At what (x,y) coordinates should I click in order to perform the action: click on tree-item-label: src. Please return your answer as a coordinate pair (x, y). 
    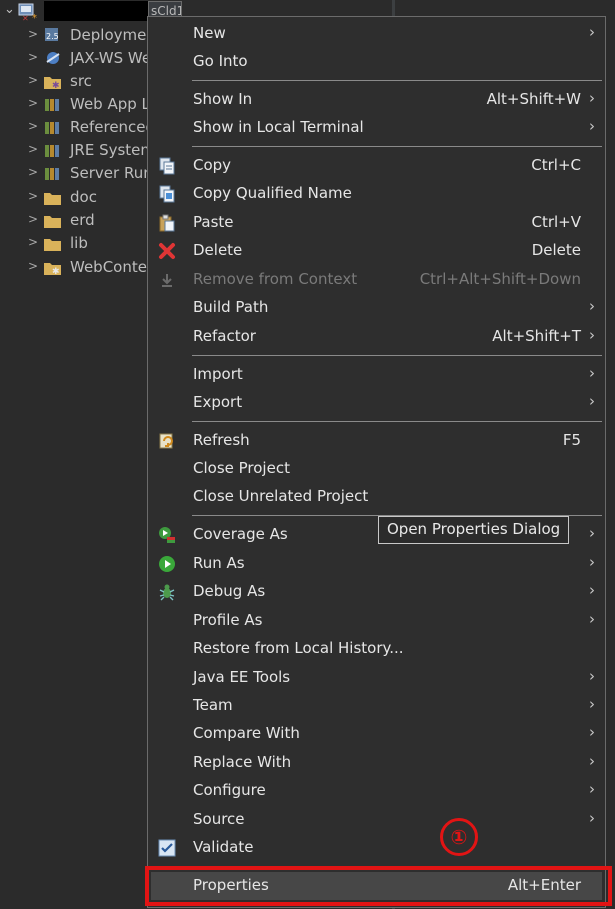
    Looking at the image, I should click on (81, 81).